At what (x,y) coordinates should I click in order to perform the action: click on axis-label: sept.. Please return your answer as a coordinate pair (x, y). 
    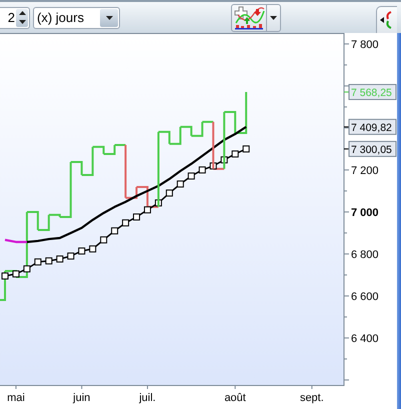
    Looking at the image, I should click on (312, 398).